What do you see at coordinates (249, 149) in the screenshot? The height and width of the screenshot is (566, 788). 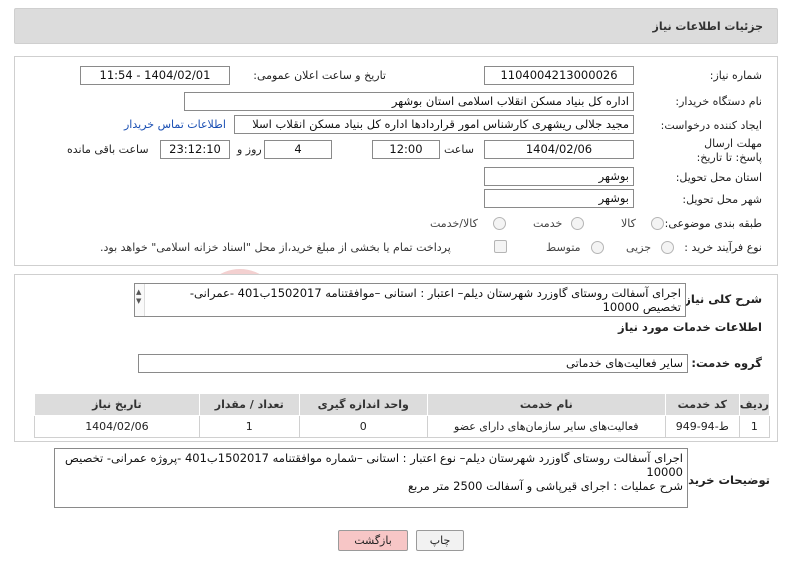 I see `deadline-days-label: روز و` at bounding box center [249, 149].